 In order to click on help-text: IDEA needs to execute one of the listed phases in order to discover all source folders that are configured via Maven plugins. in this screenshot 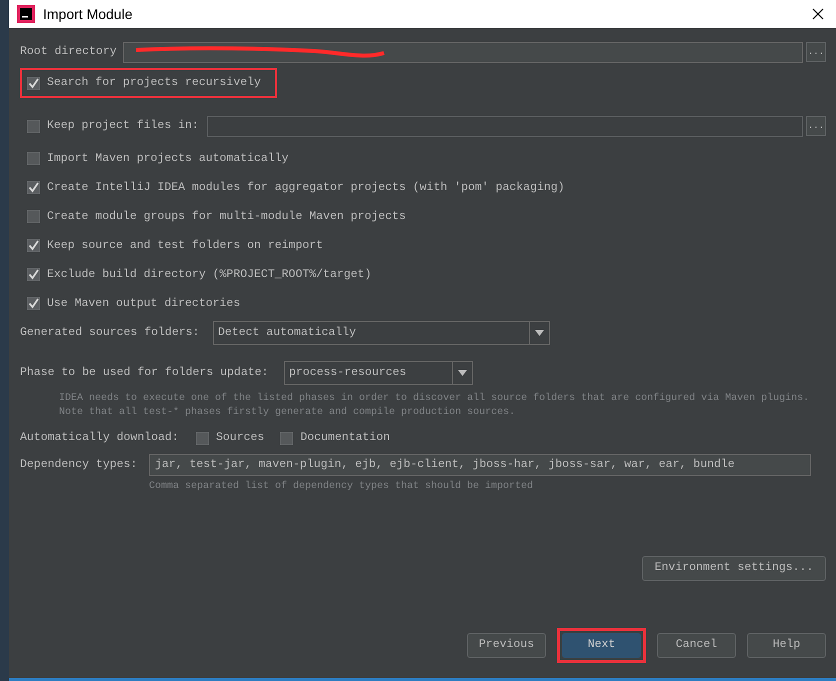, I will do `click(434, 399)`.